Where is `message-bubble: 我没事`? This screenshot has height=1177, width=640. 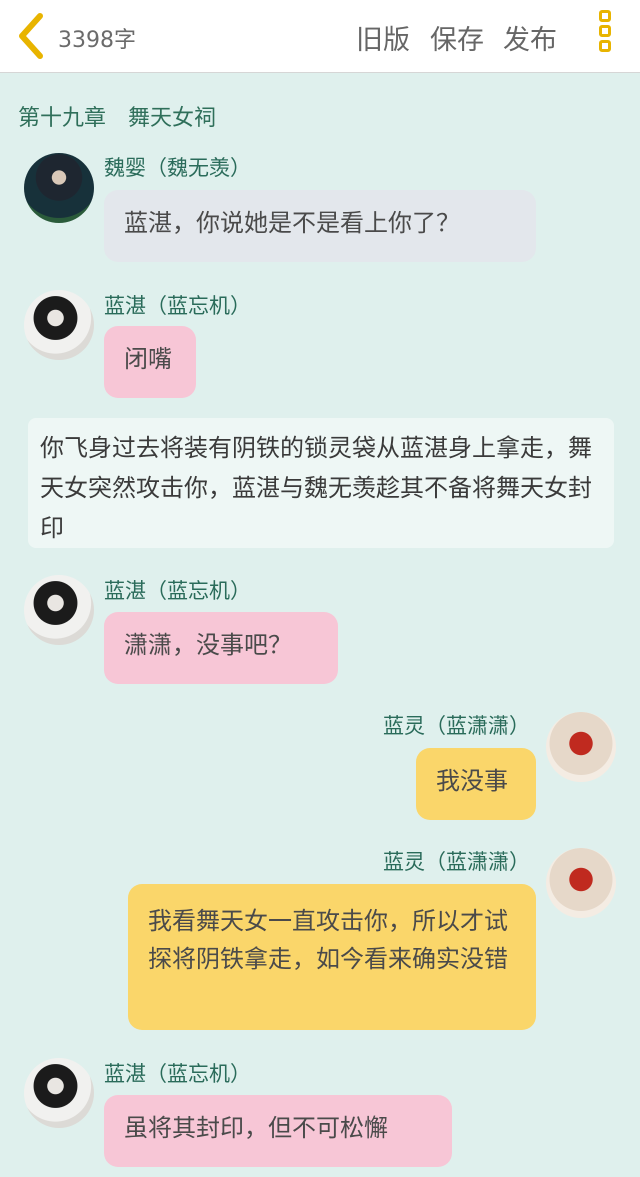 message-bubble: 我没事 is located at coordinates (476, 784).